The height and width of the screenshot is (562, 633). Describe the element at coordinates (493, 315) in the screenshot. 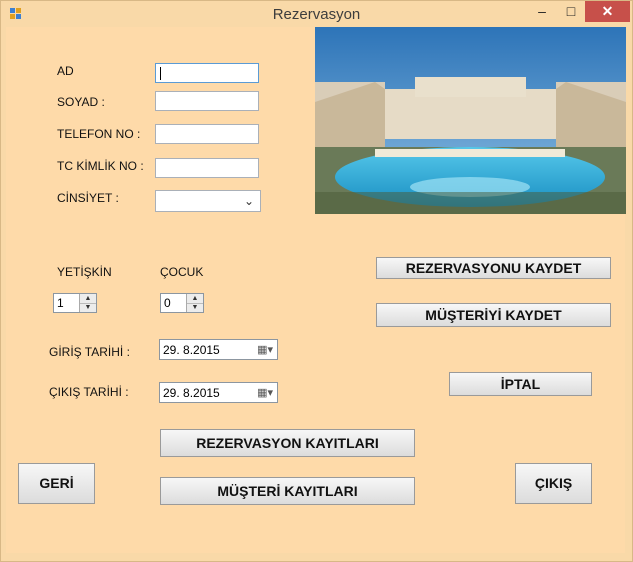

I see `save-customer-button: MÜŞTERİYİ KAYDET` at that location.